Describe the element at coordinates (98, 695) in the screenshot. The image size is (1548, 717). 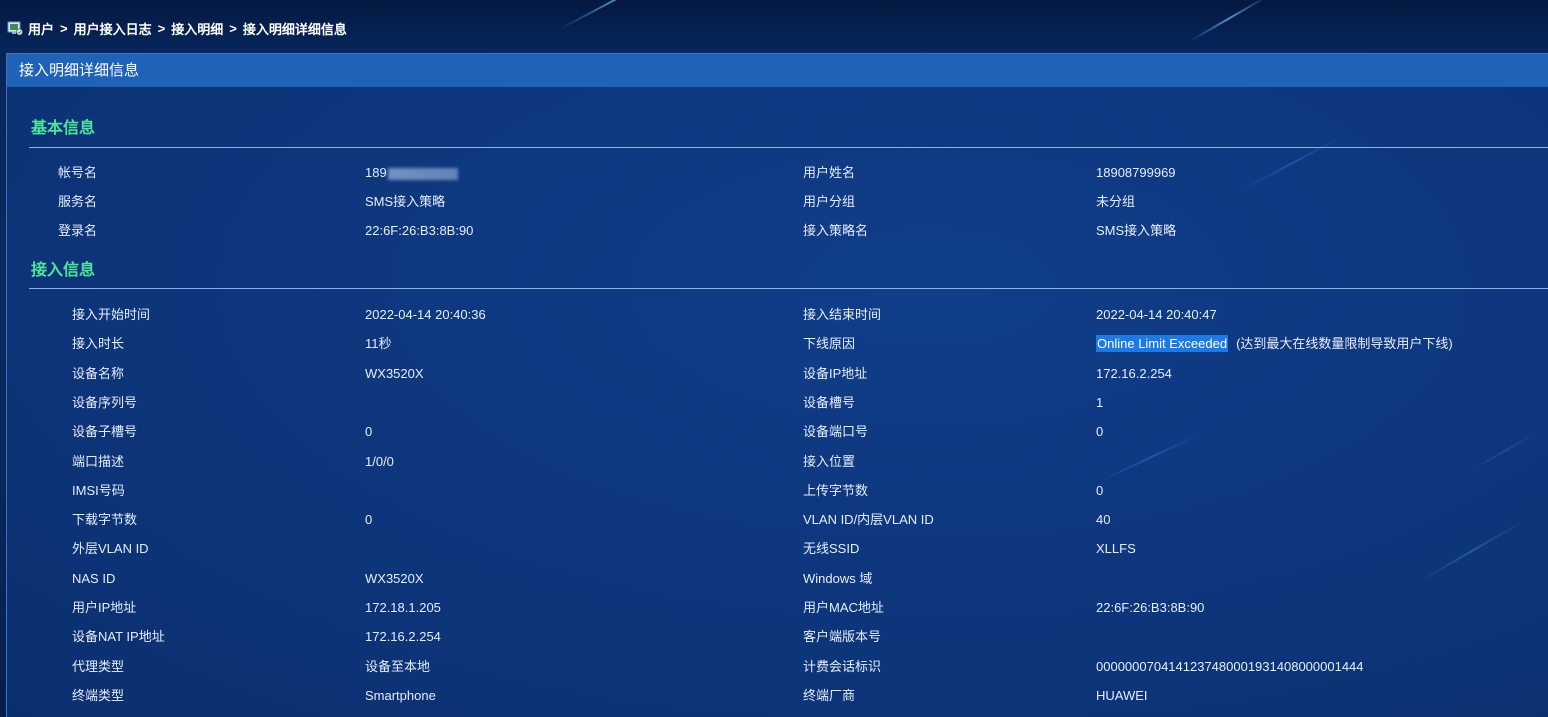
I see `field-label: 终端类型` at that location.